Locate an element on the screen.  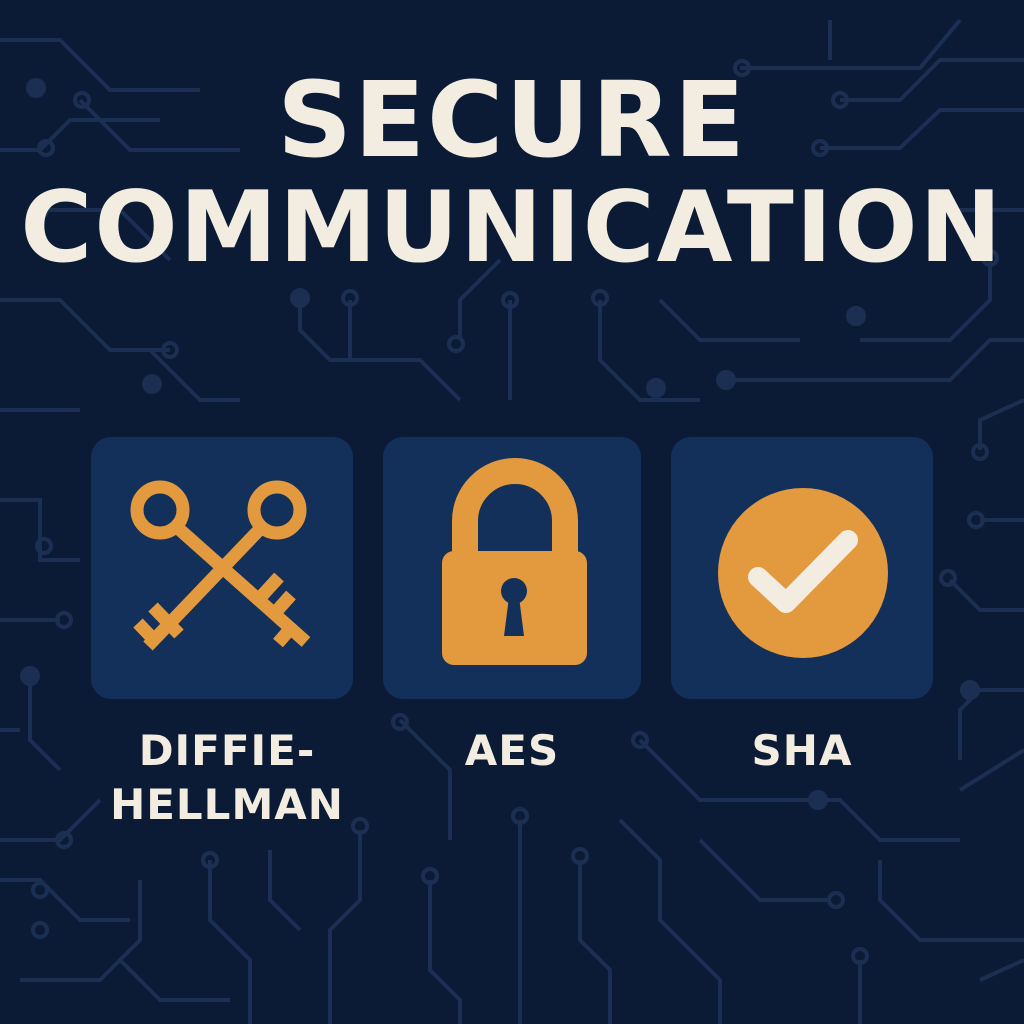
crossed-keys-icon is located at coordinates (220, 565).